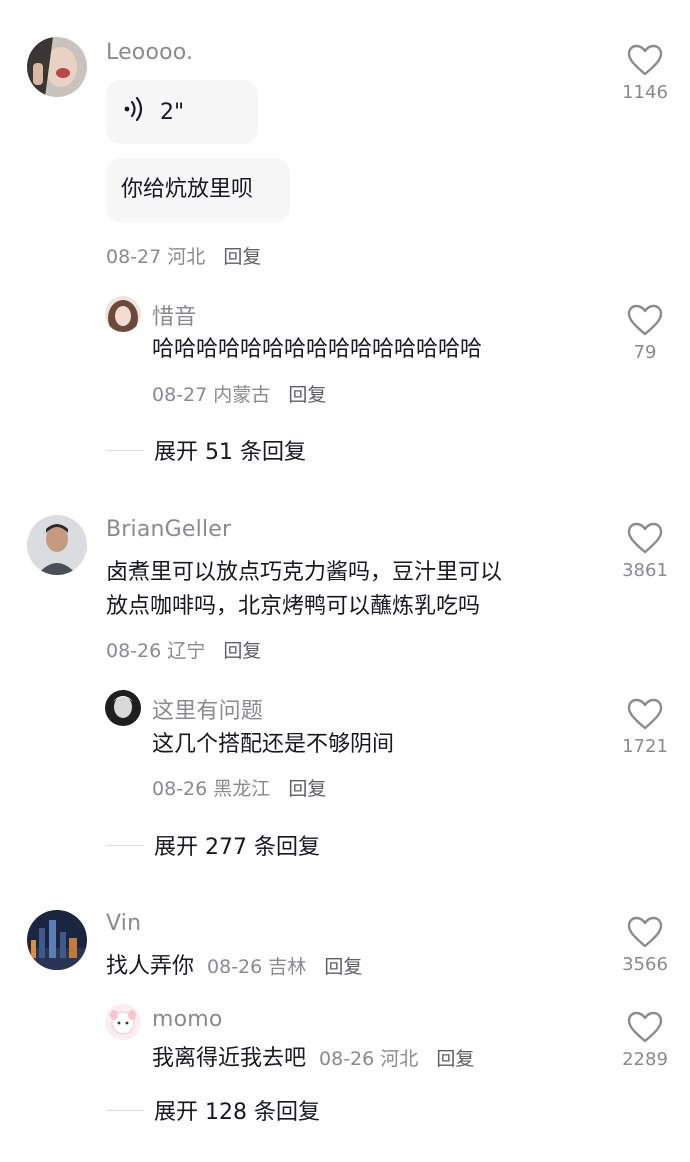 The width and height of the screenshot is (690, 1162). What do you see at coordinates (207, 709) in the screenshot?
I see `reply-username: 这里有问题` at bounding box center [207, 709].